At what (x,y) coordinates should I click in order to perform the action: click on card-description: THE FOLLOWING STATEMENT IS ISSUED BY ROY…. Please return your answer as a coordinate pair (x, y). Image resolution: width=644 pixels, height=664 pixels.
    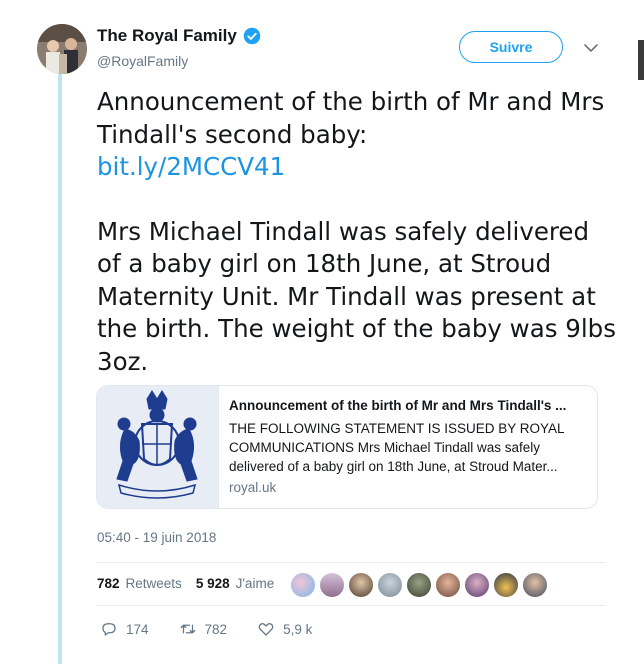
    Looking at the image, I should click on (396, 447).